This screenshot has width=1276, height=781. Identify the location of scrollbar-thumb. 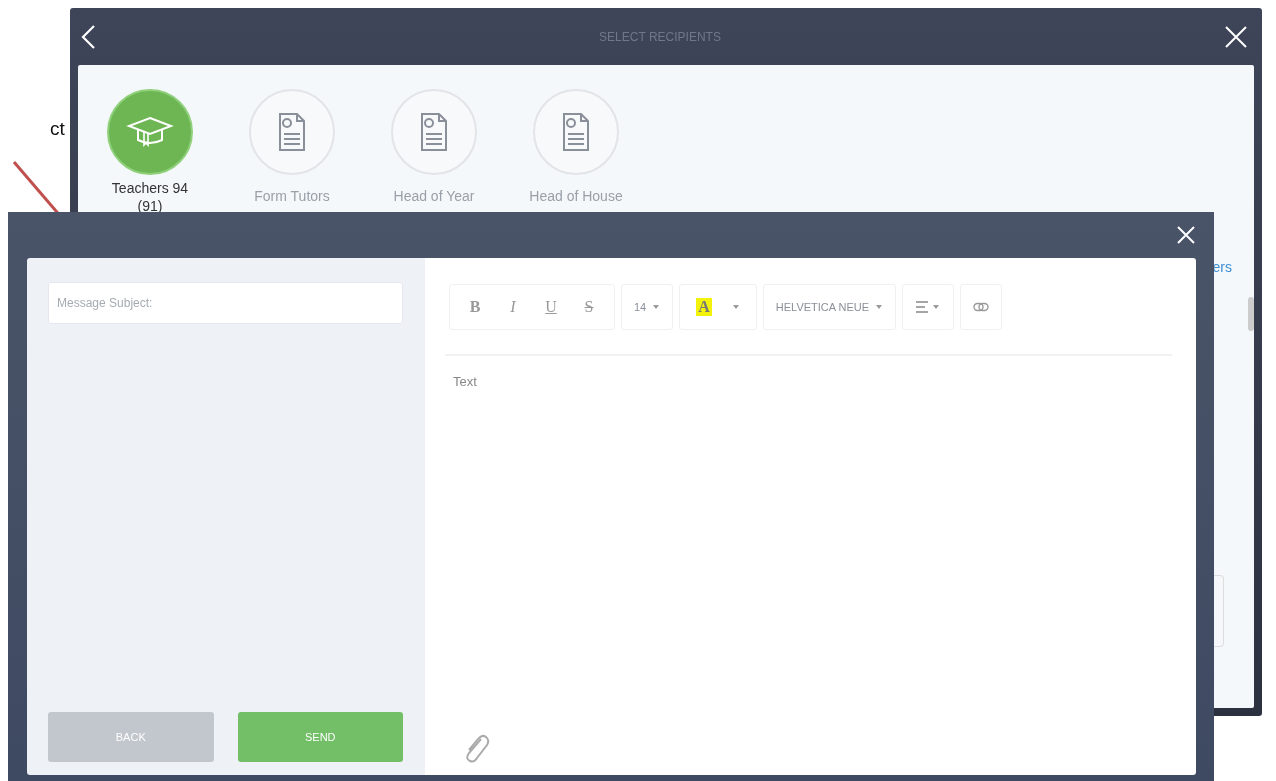
(1251, 314).